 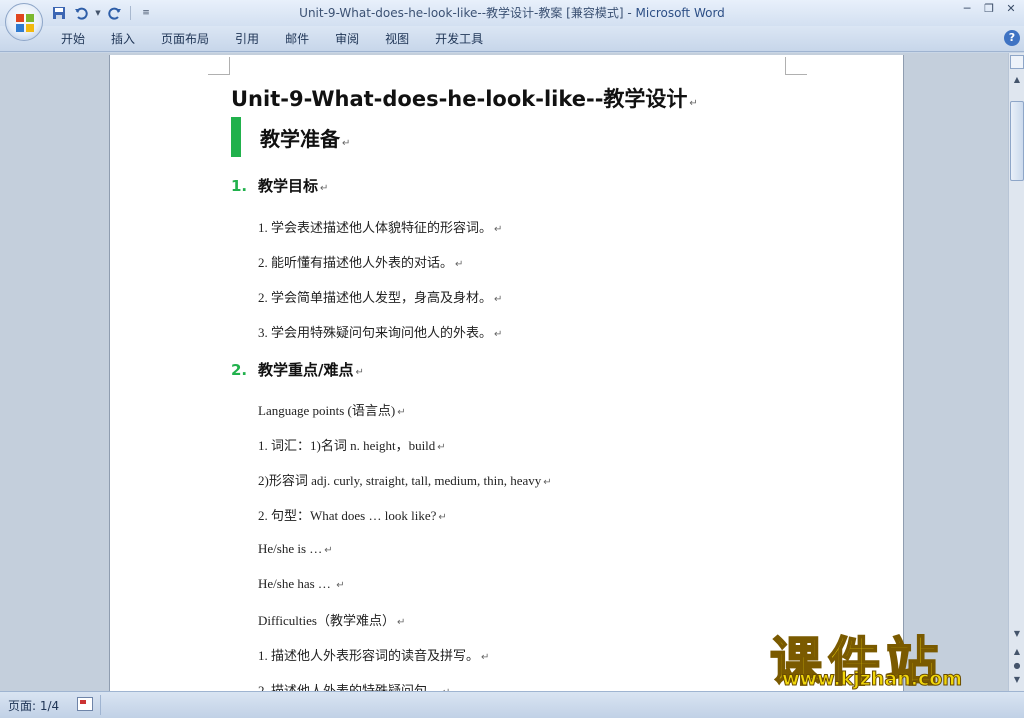 I want to click on site-watermark: 课件站 www.kjzhan.com, so click(x=887, y=657).